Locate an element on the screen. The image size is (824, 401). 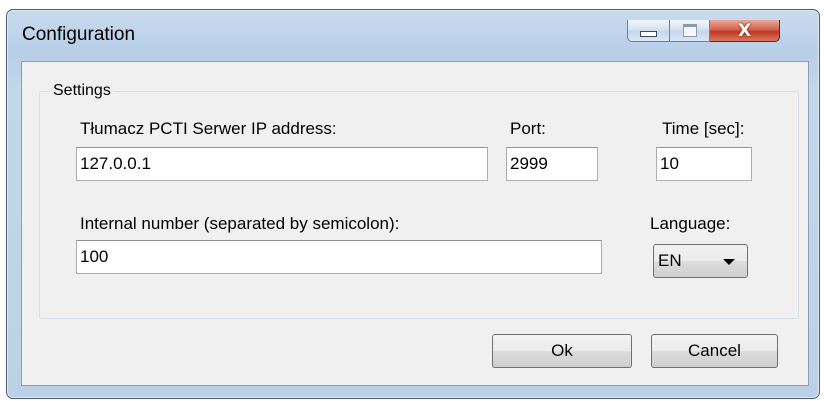
server-ip-label: Tłumacz PCTI Serwer IP address: is located at coordinates (208, 128).